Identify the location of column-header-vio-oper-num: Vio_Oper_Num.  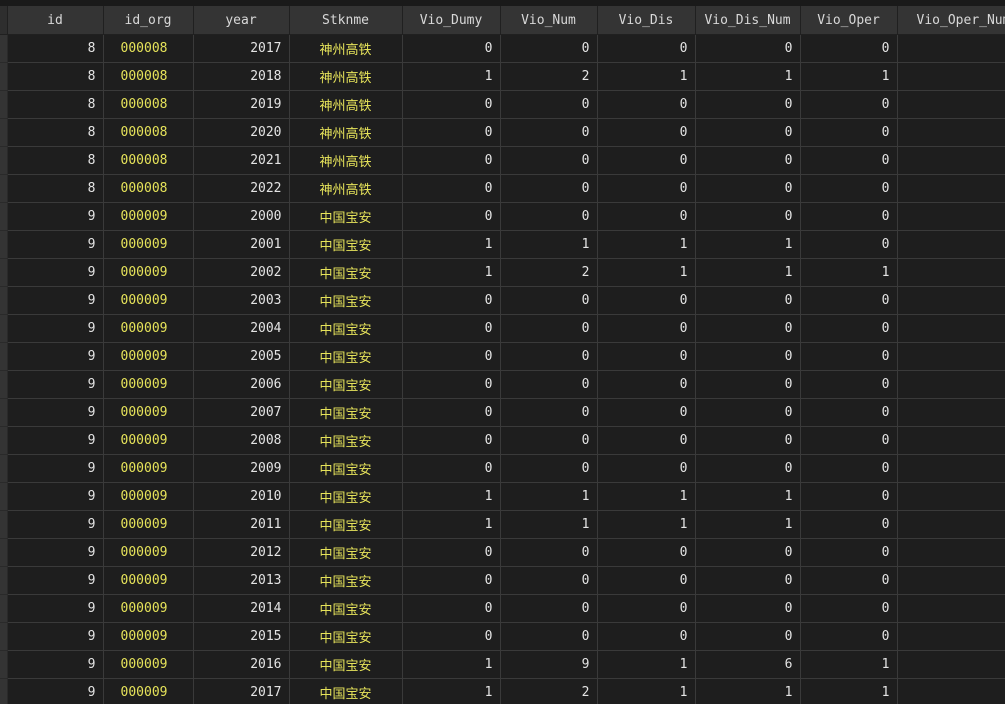
(951, 20).